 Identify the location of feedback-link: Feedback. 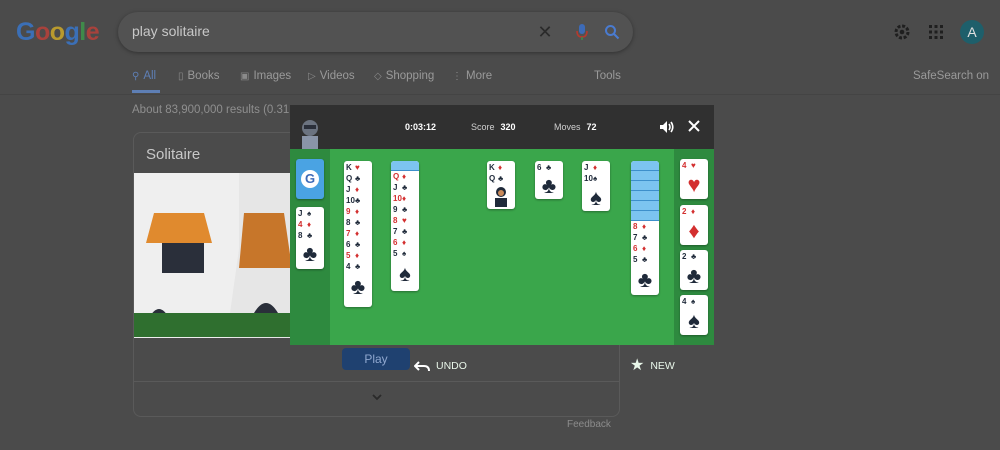
(589, 424).